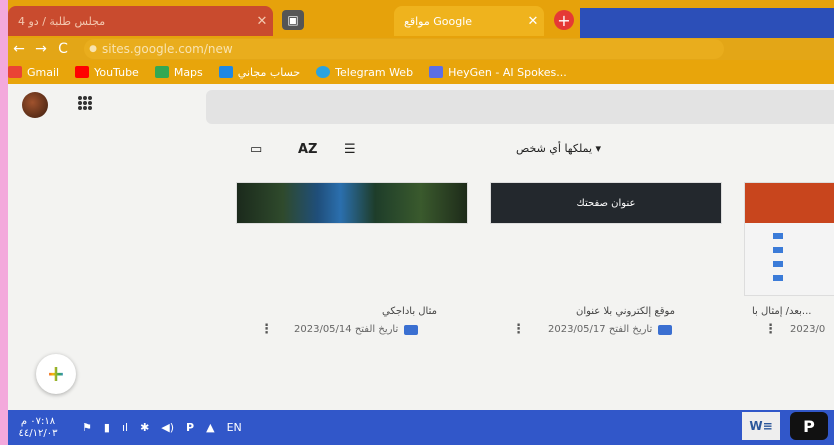 This screenshot has height=445, width=834. I want to click on word-label: W, so click(756, 426).